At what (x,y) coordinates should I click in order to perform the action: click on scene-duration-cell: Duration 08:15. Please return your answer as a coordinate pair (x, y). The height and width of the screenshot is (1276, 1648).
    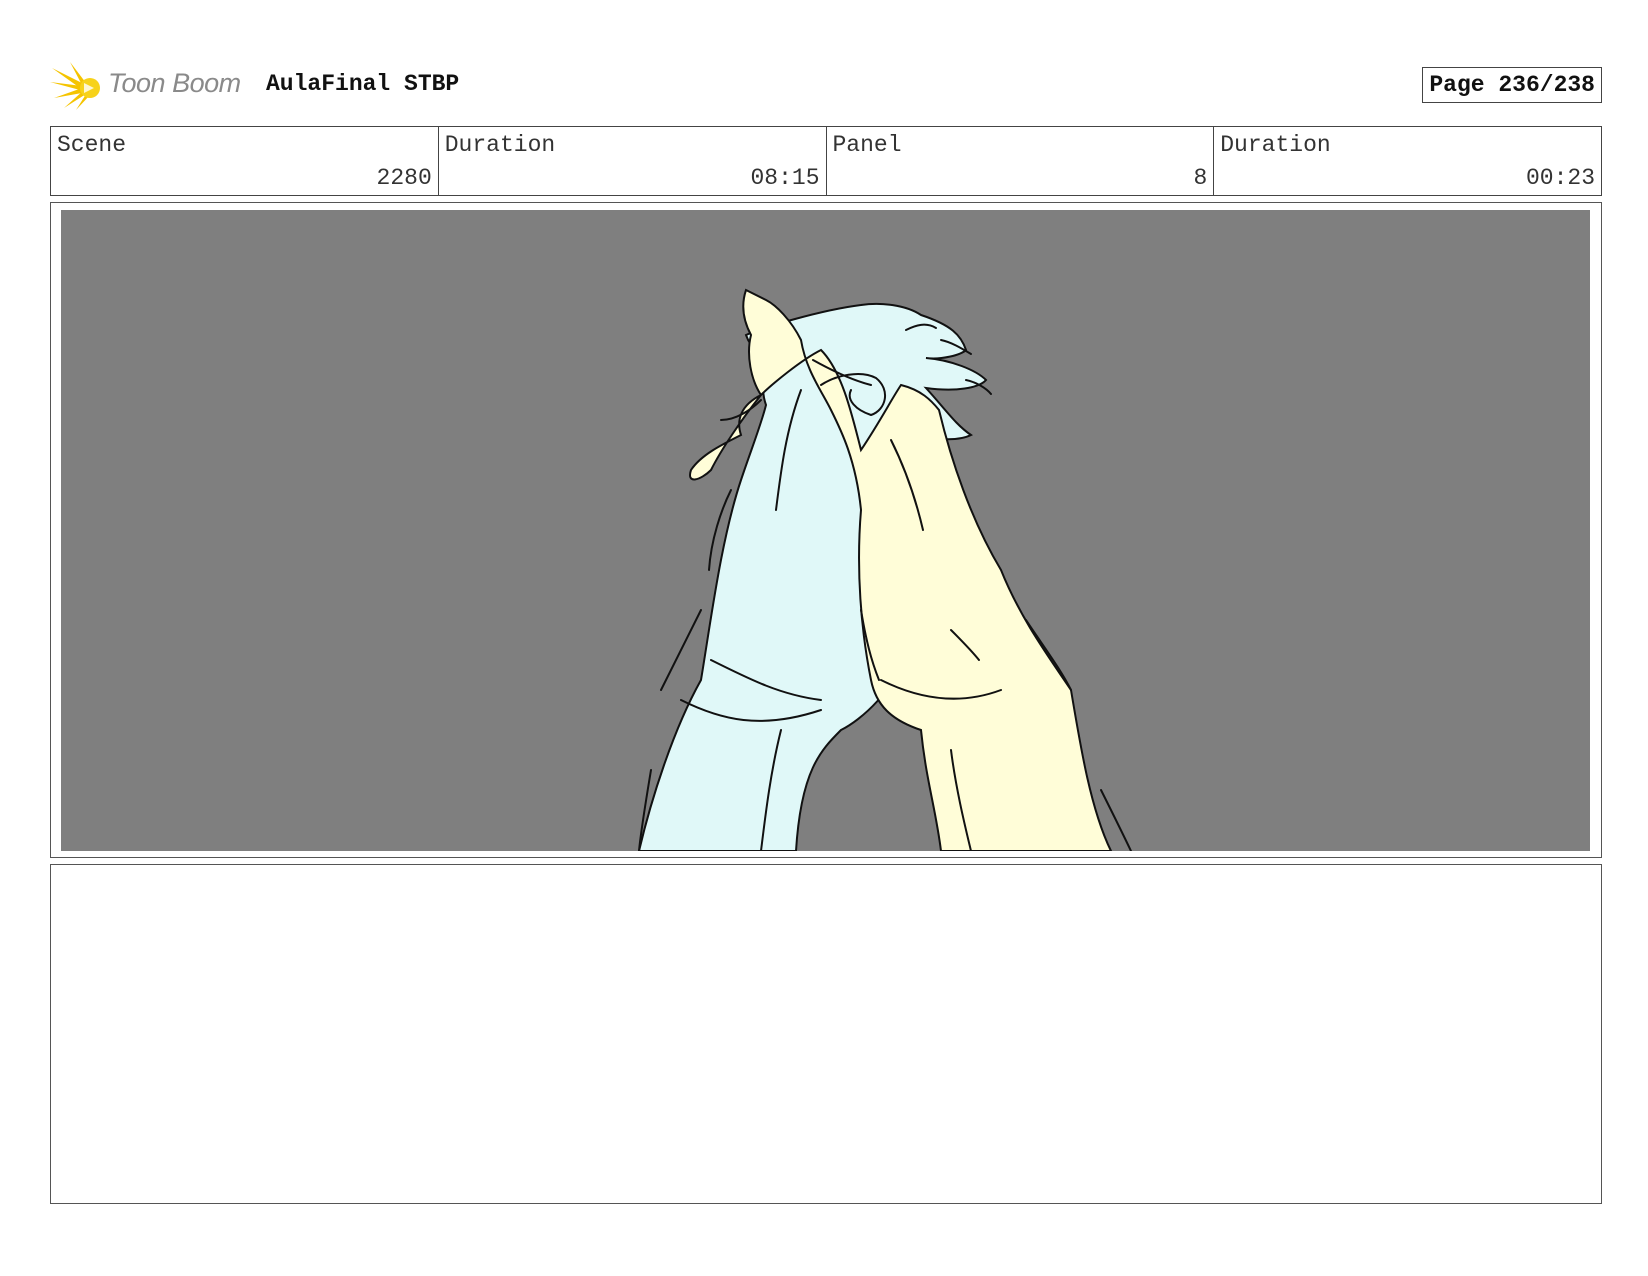
    Looking at the image, I should click on (633, 161).